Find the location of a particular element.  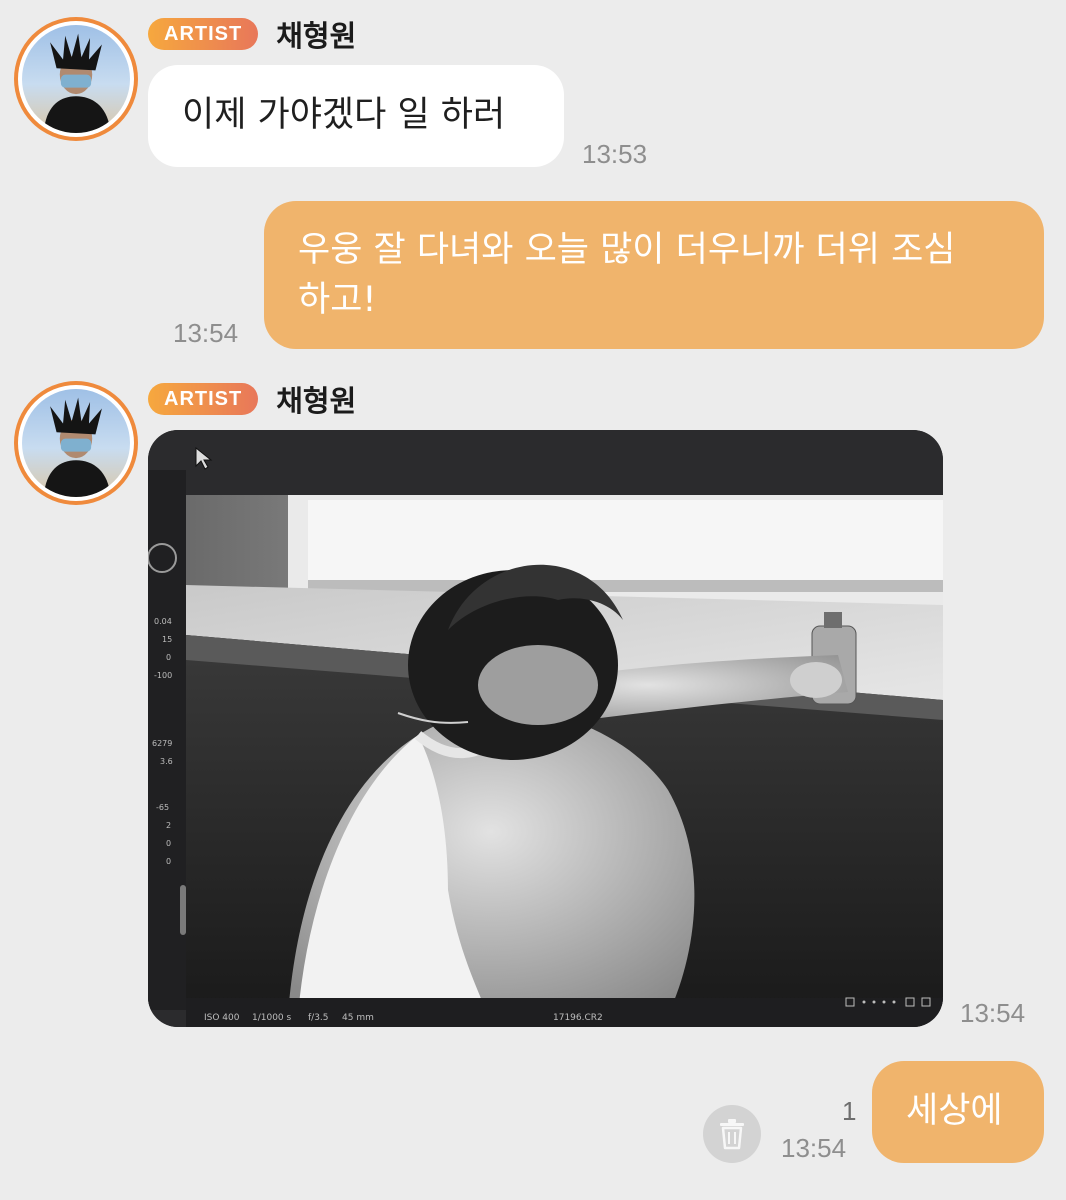

status-iso: ISO 400 is located at coordinates (222, 1018).